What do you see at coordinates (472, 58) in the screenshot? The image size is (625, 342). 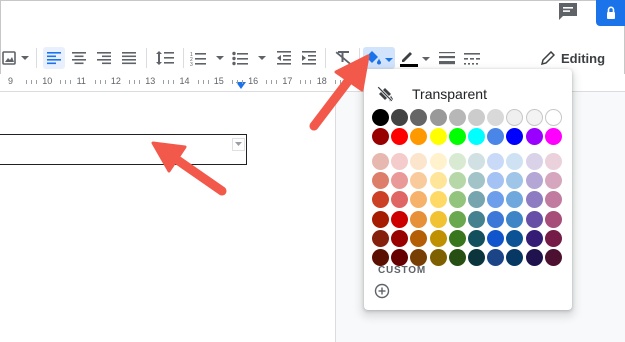 I see `border-dash-button` at bounding box center [472, 58].